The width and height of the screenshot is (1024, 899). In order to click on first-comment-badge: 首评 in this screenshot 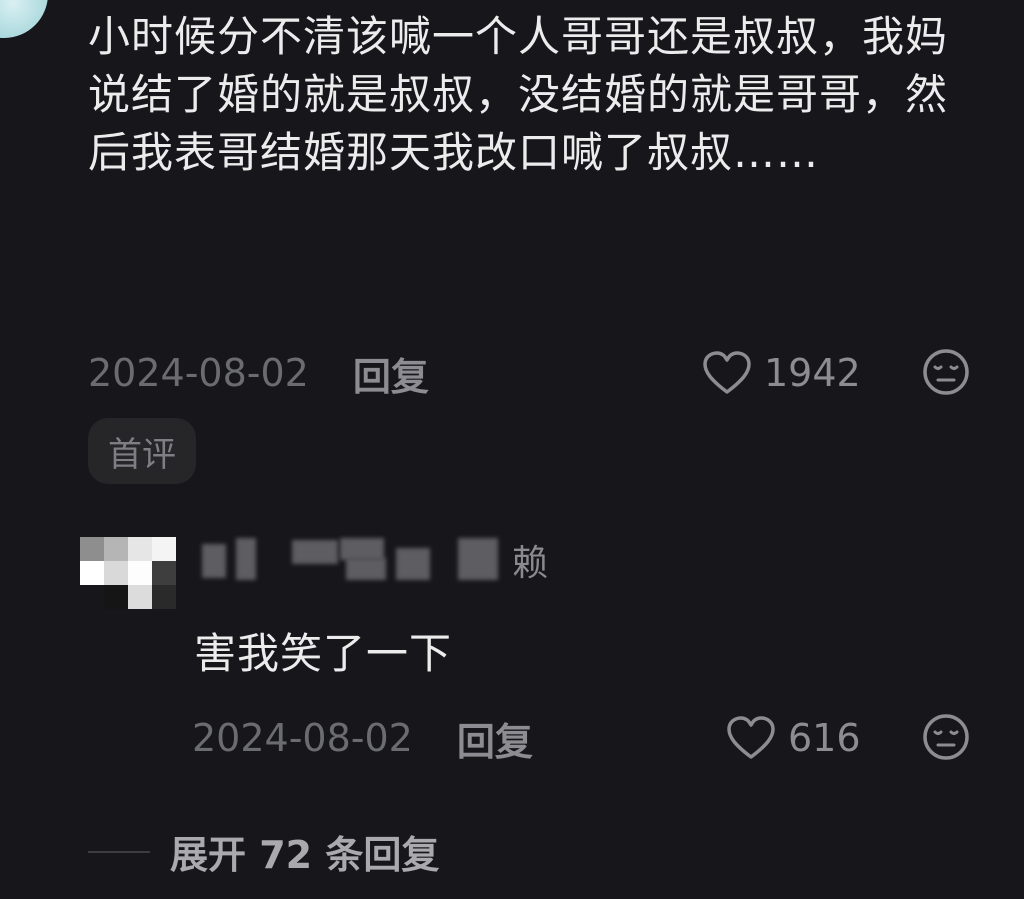, I will do `click(142, 451)`.